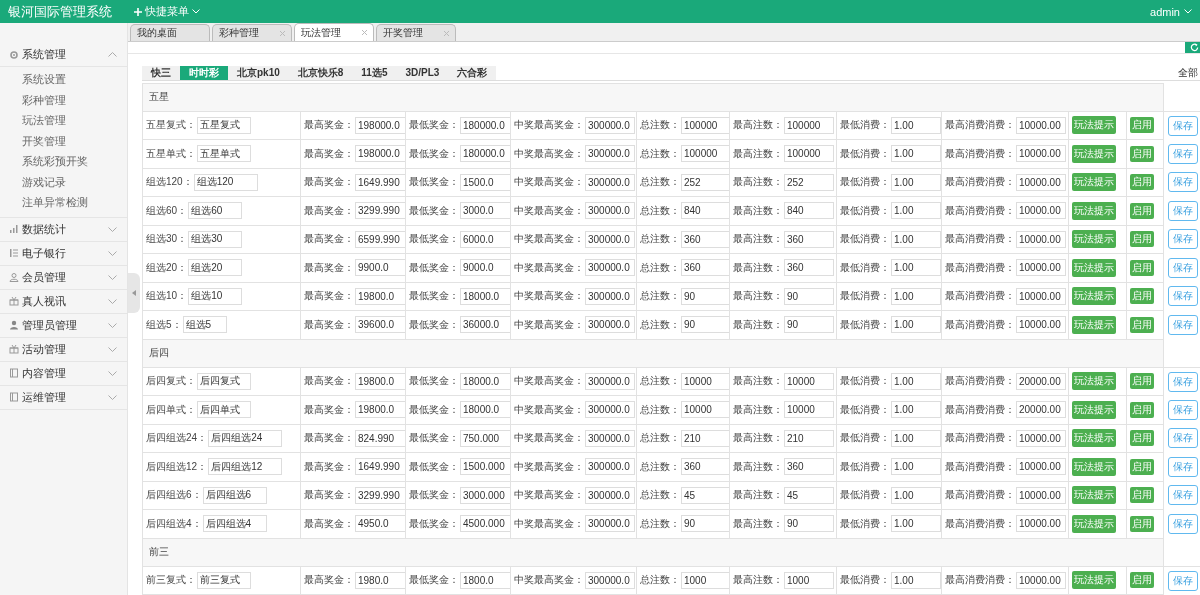 This screenshot has width=1200, height=595. Describe the element at coordinates (380, 239) in the screenshot. I see `number-input: 6599.990` at that location.